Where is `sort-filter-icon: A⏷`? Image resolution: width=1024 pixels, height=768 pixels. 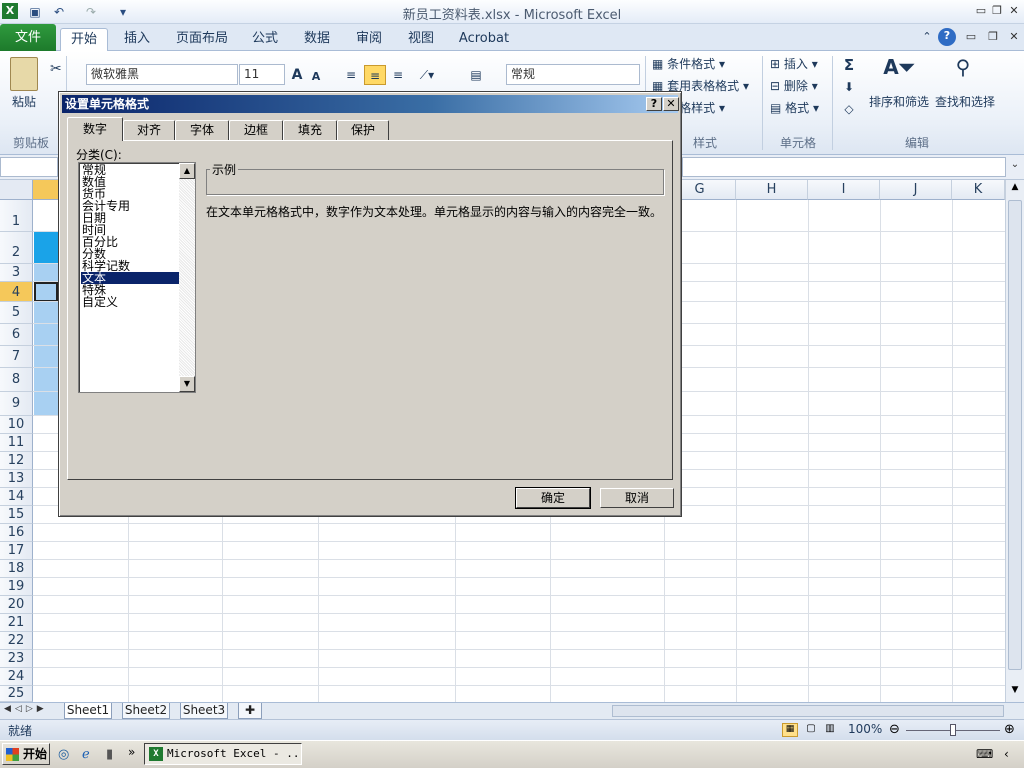
sort-filter-icon: A⏷ is located at coordinates (899, 72).